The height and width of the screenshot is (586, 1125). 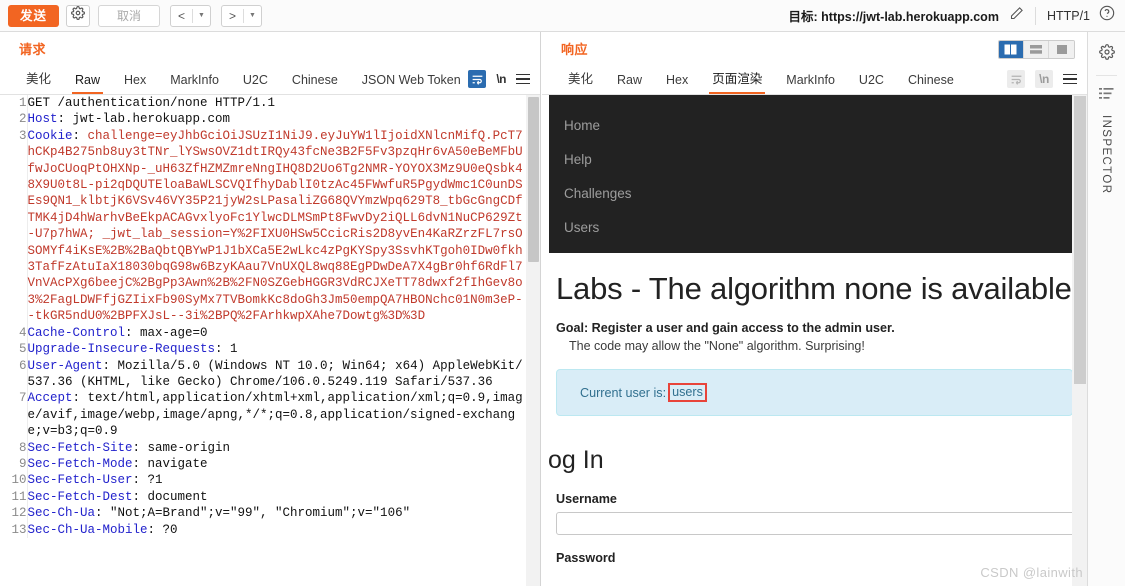 What do you see at coordinates (232, 16) in the screenshot?
I see `chevron-right-icon: >` at bounding box center [232, 16].